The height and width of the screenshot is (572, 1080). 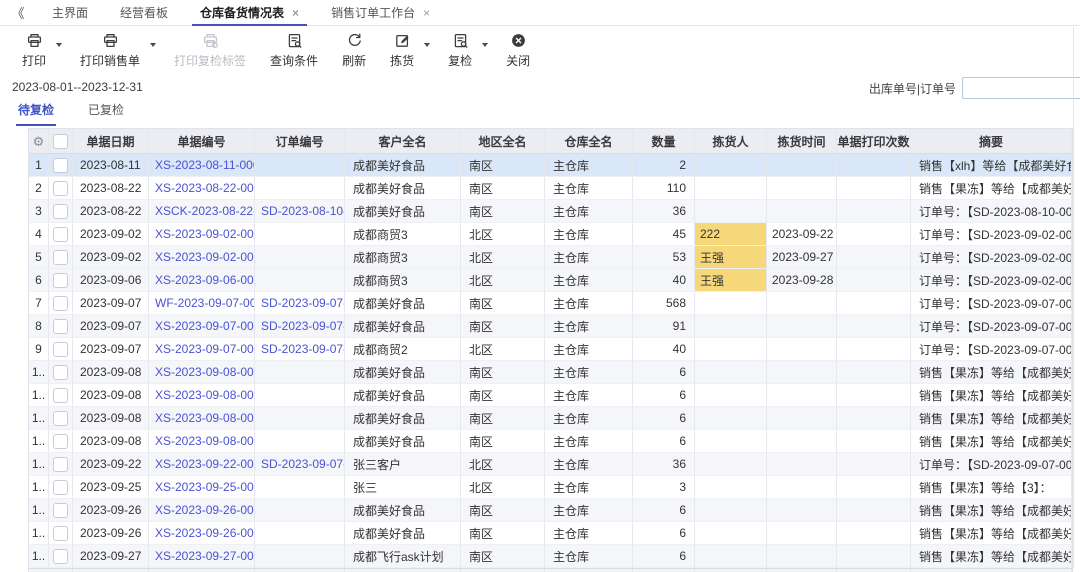 What do you see at coordinates (202, 165) in the screenshot?
I see `doc-number-link: XS-2023-08-11-00013` at bounding box center [202, 165].